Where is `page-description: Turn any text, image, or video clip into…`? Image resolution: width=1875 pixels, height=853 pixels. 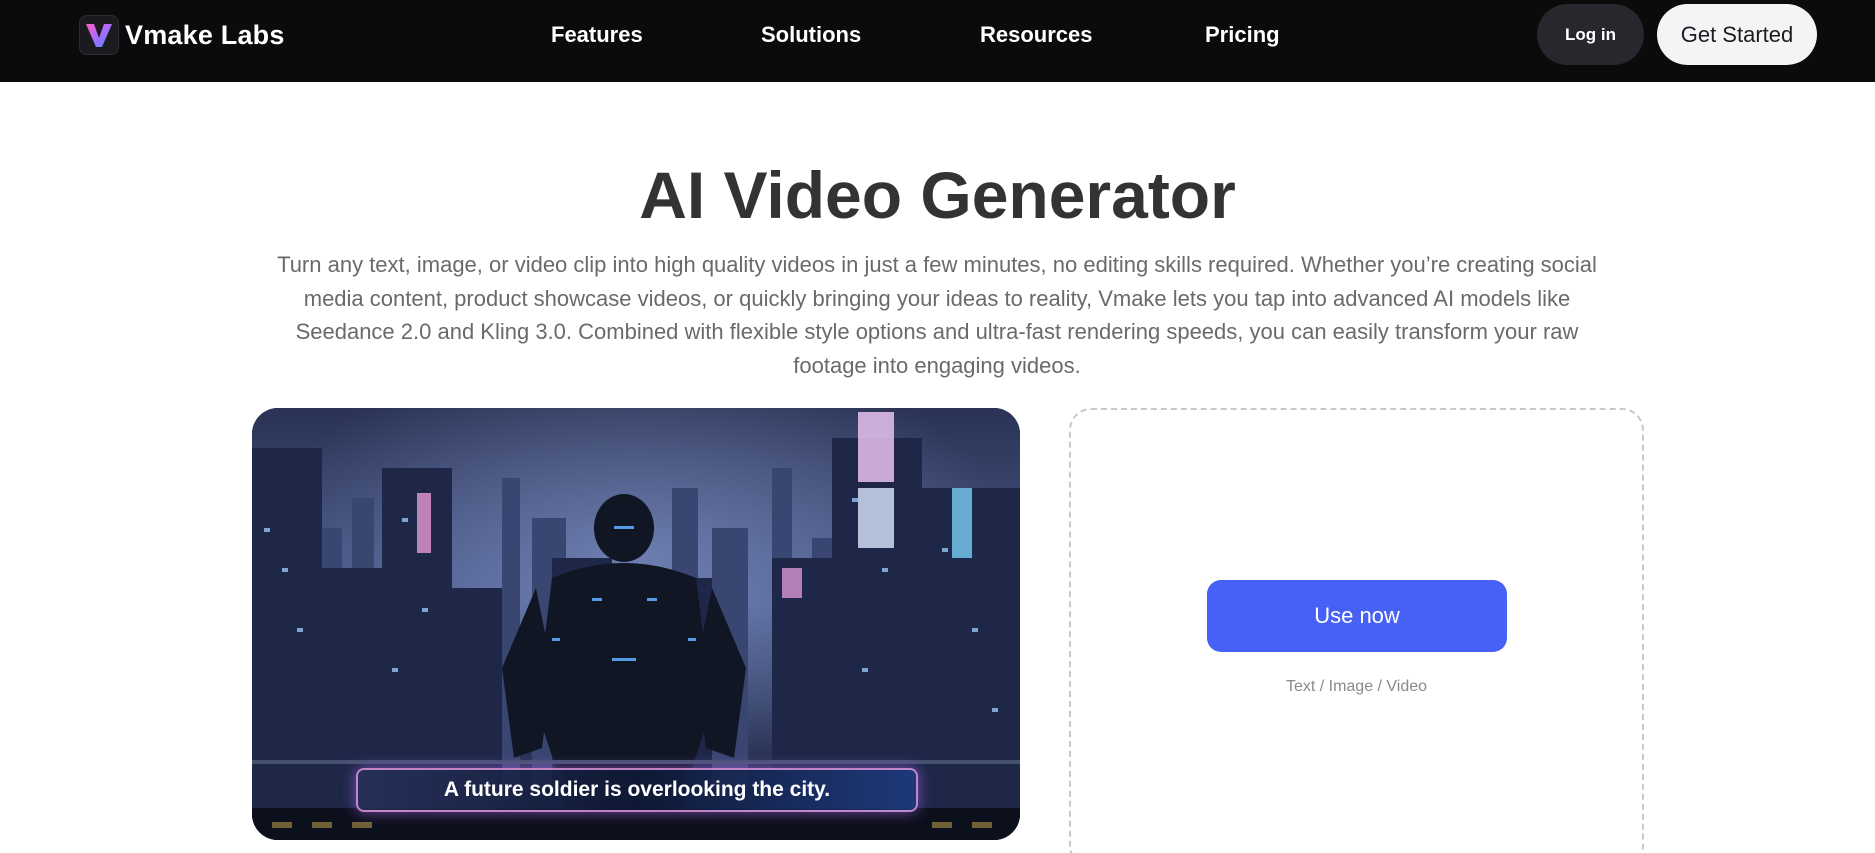
page-description: Turn any text, image, or video clip into… is located at coordinates (937, 315).